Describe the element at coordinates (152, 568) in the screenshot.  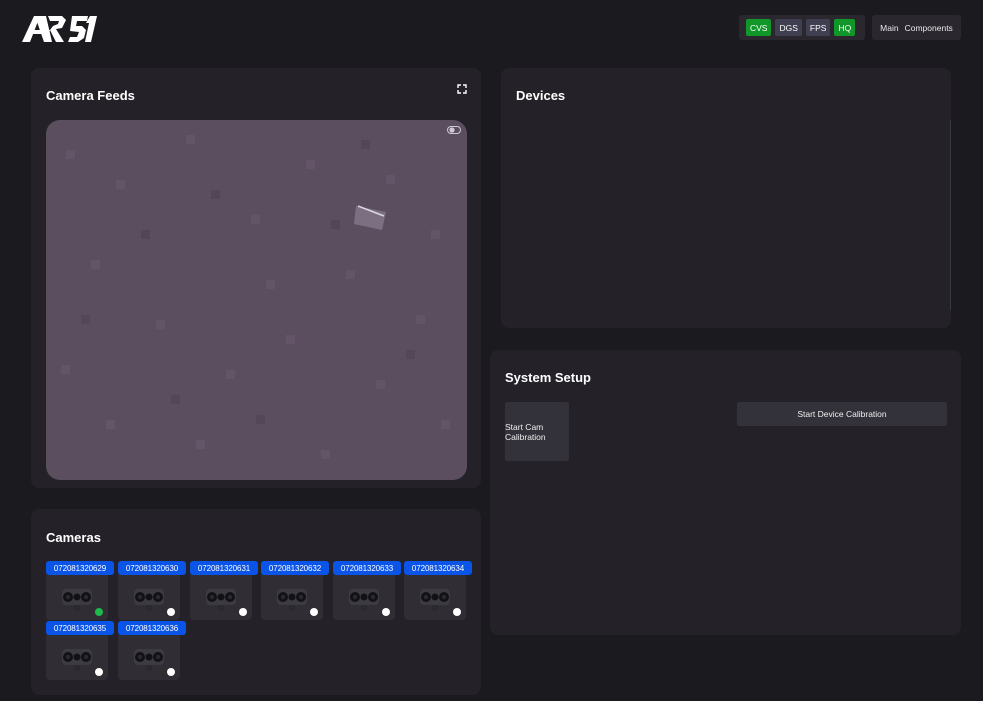
I see `camera-id-label: 072081320630` at that location.